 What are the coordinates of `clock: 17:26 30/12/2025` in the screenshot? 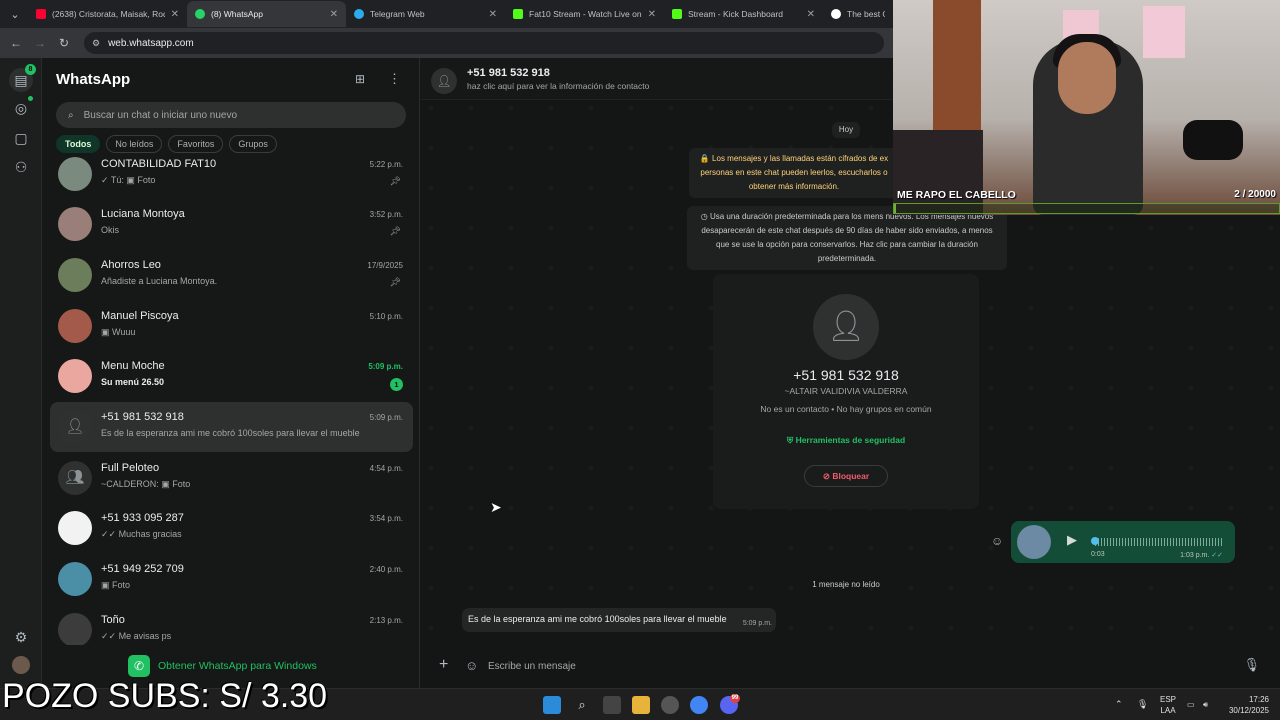 It's located at (1247, 705).